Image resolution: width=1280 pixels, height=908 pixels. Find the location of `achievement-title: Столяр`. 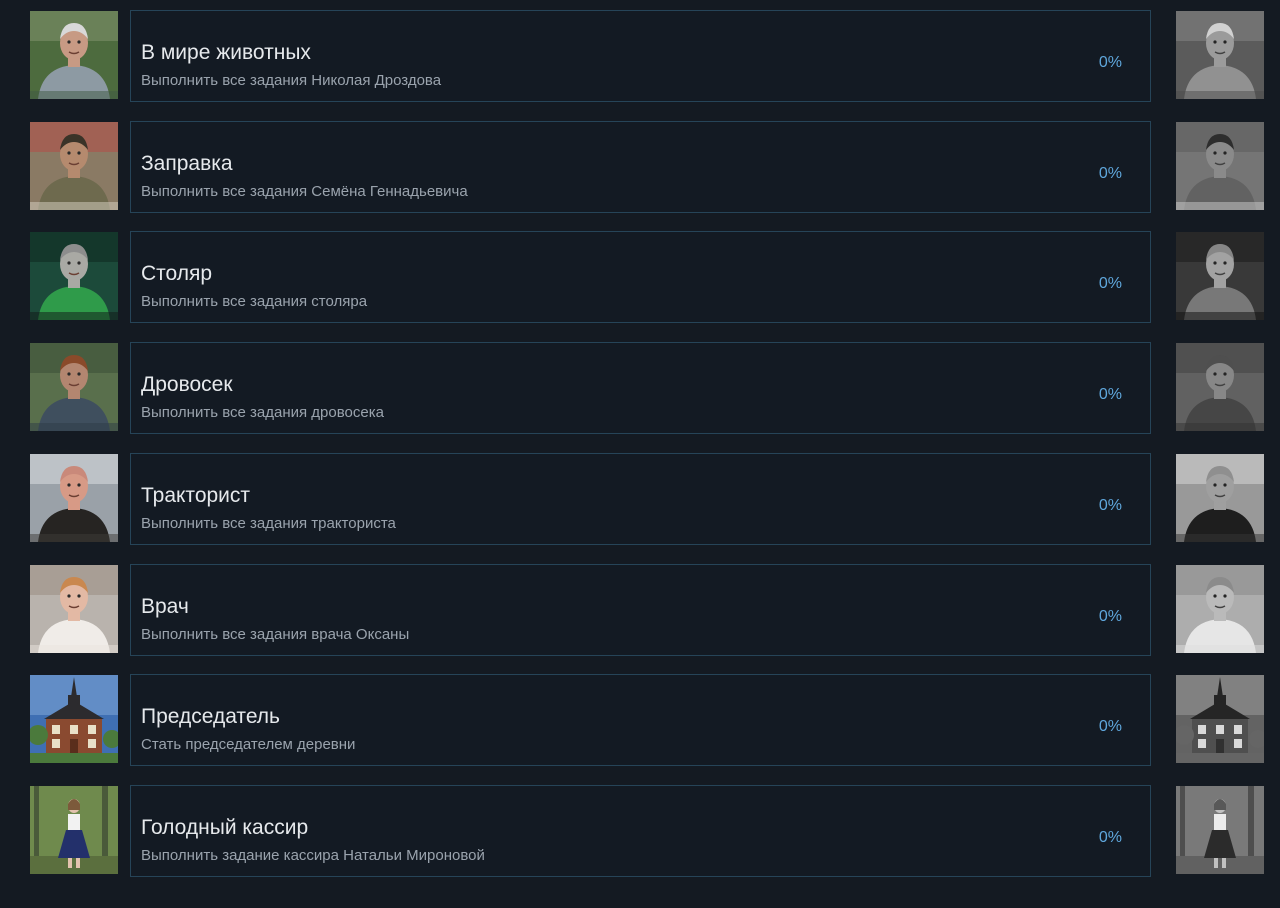

achievement-title: Столяр is located at coordinates (177, 273).